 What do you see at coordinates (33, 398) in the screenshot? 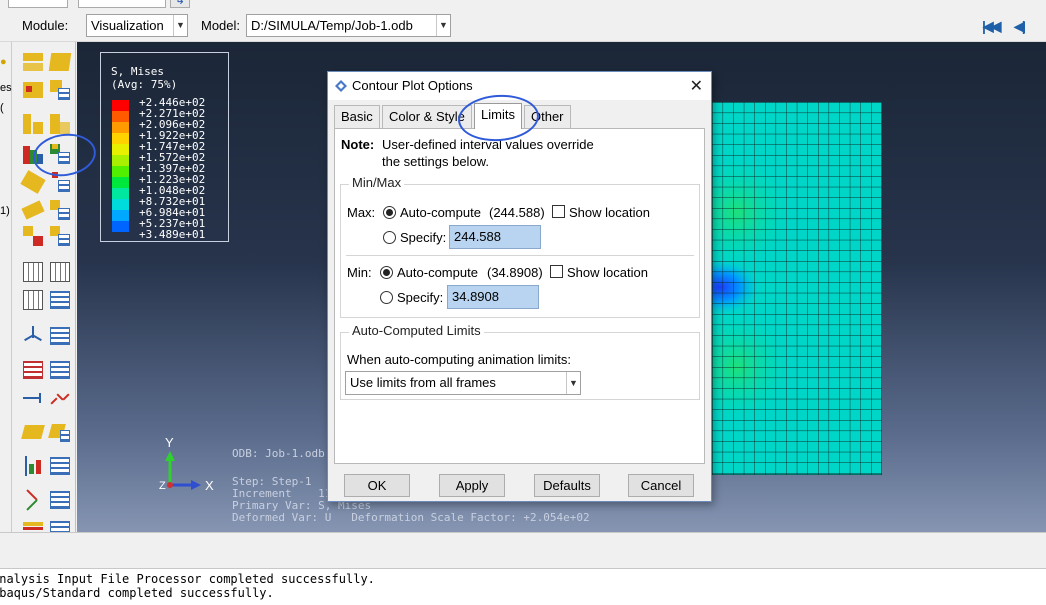
I see `create-path-icon` at bounding box center [33, 398].